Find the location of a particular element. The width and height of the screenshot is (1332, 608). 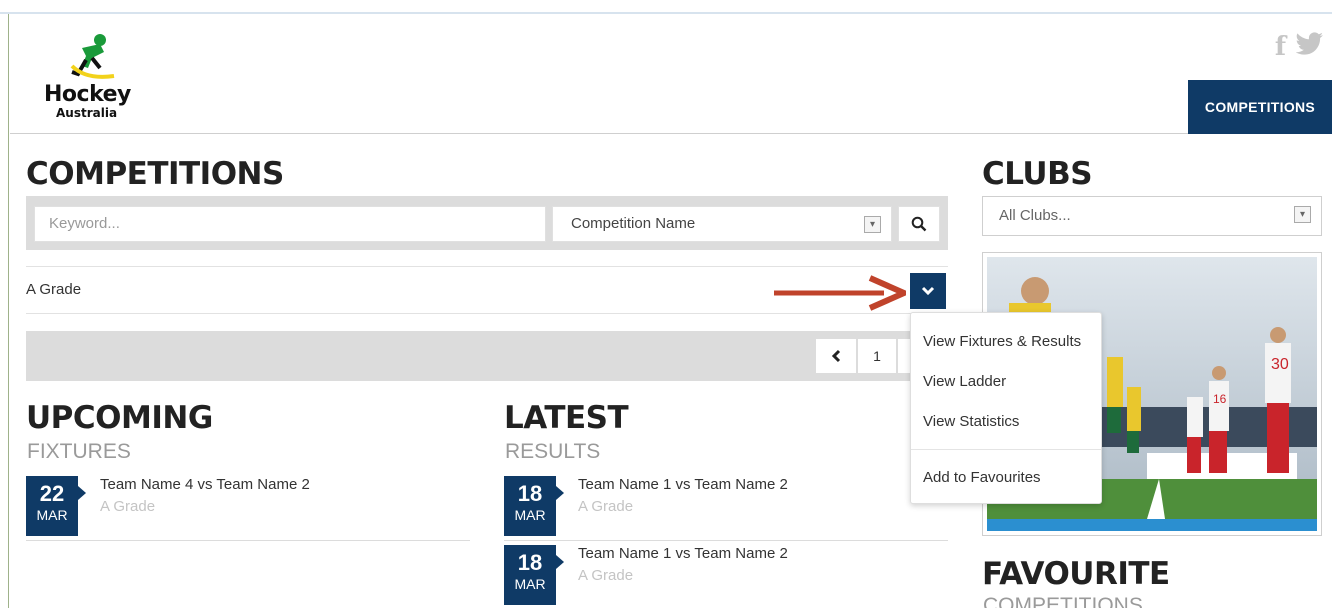

search-icon is located at coordinates (919, 224).